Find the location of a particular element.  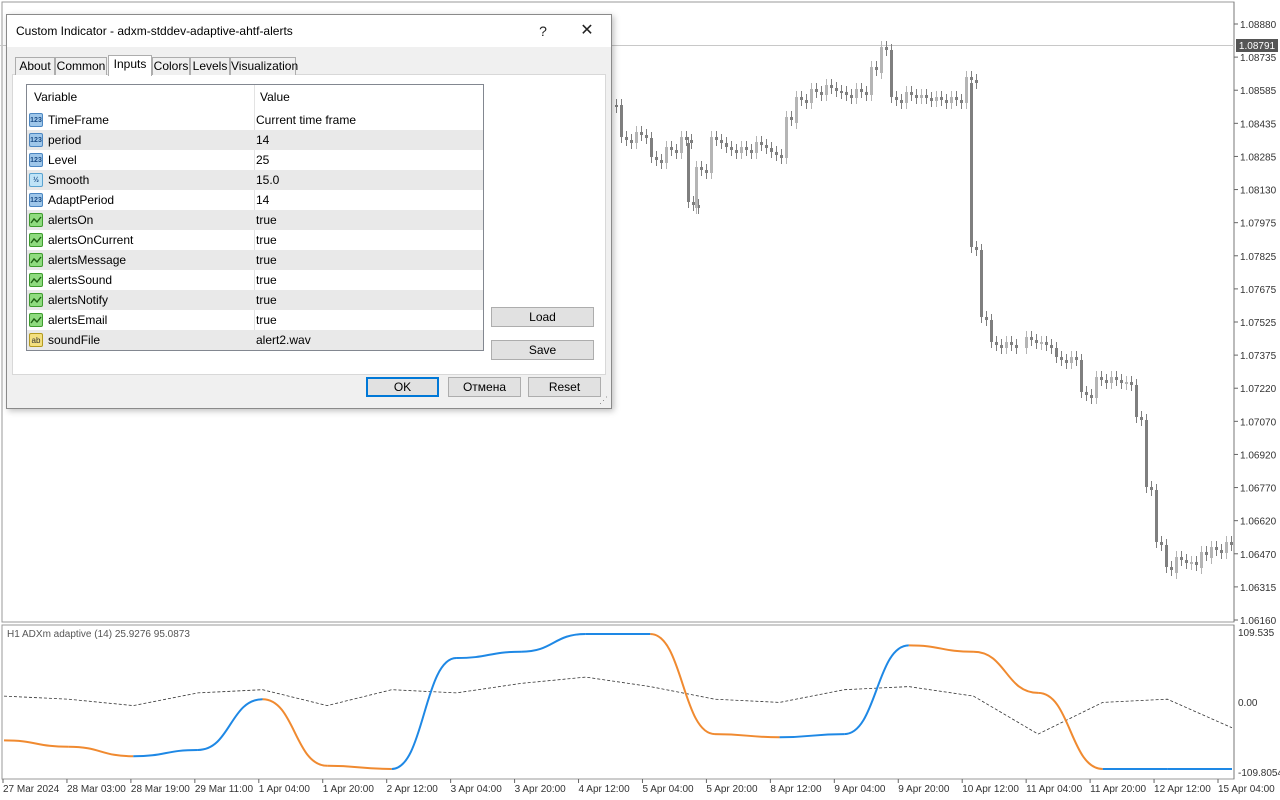

time-tick-label: 11 Apr 20:00 is located at coordinates (1118, 789).